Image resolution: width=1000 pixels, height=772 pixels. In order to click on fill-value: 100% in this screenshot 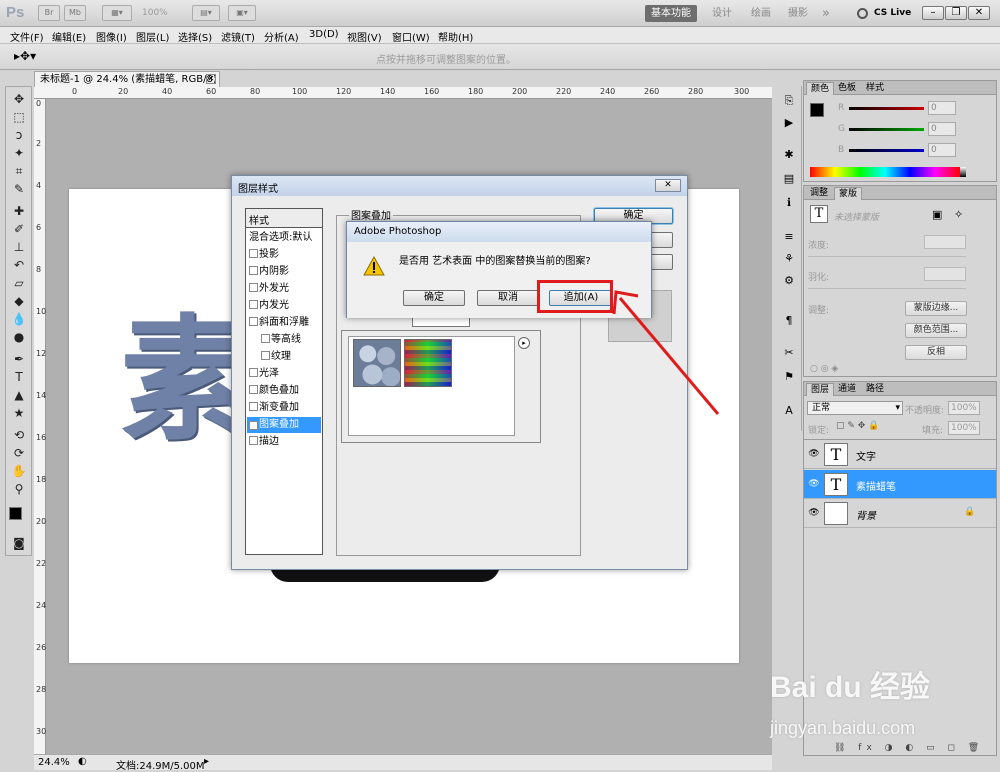, I will do `click(964, 428)`.